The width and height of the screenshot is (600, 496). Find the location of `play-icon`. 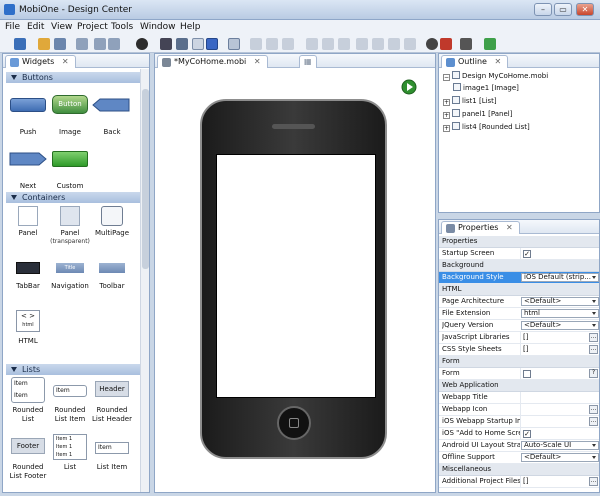

play-icon is located at coordinates (409, 87).